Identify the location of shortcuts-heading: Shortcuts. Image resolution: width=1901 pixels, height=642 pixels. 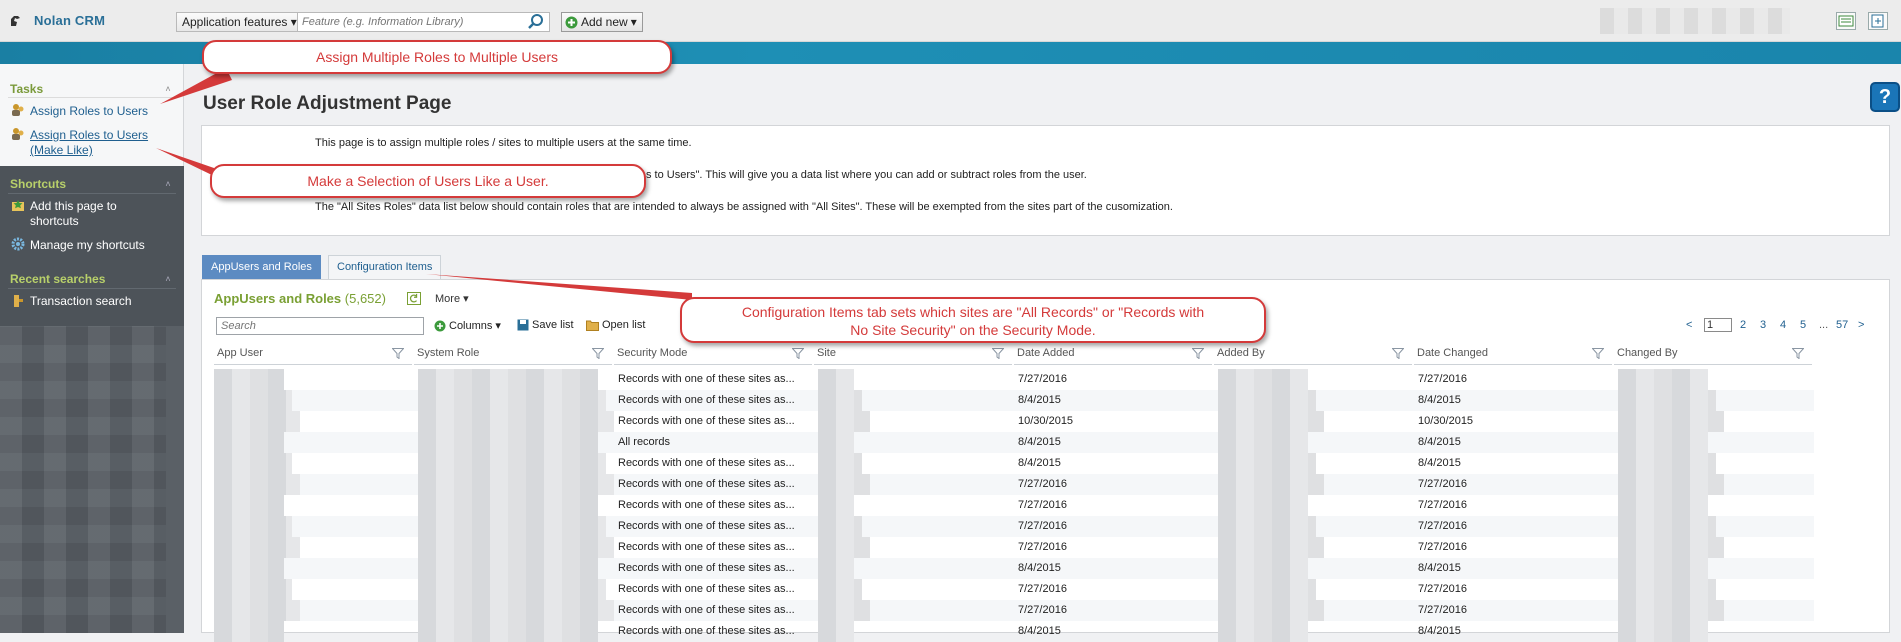
(38, 184).